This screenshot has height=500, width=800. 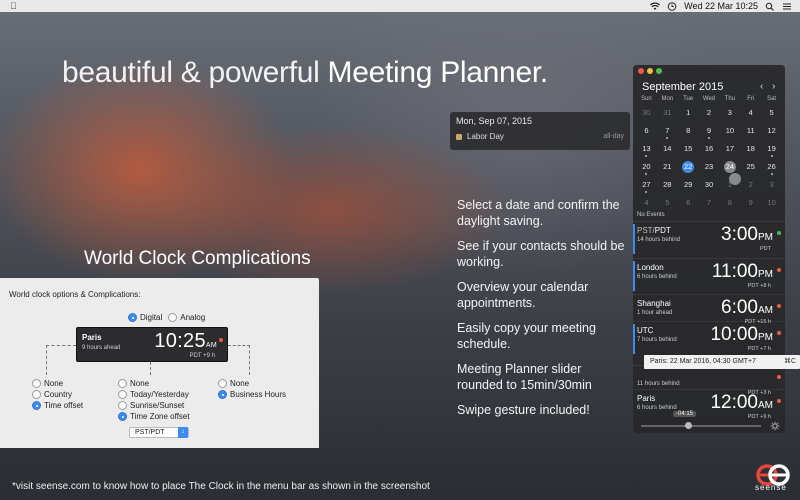 I want to click on calendar-day-number: 9, so click(x=709, y=130).